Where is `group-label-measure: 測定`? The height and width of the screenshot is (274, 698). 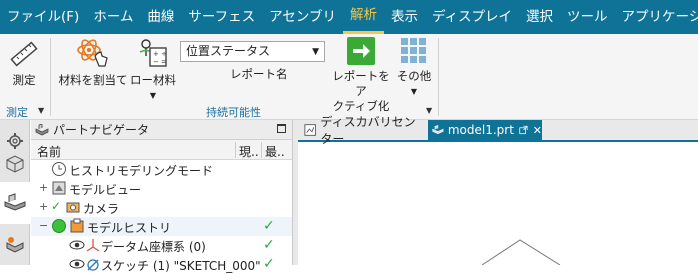 group-label-measure: 測定 is located at coordinates (17, 112).